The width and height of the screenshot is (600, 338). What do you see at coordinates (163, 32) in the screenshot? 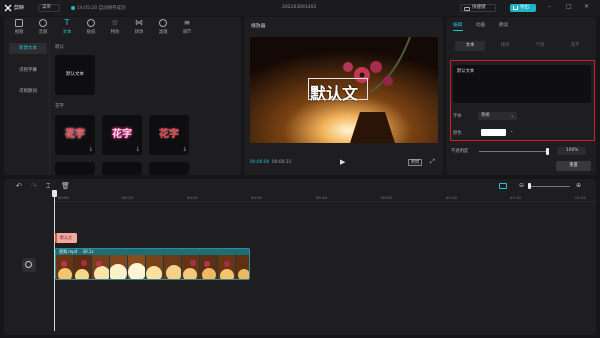
I see `tab-label: 滤镜` at bounding box center [163, 32].